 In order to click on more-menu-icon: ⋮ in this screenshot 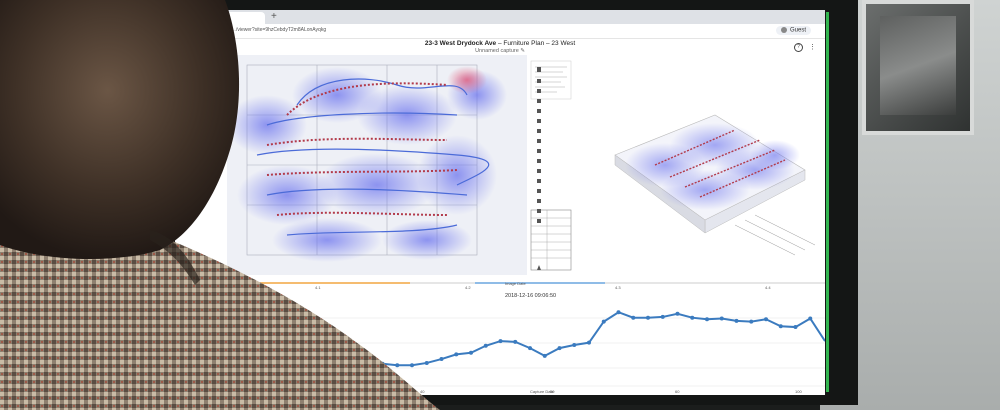, I will do `click(812, 47)`.